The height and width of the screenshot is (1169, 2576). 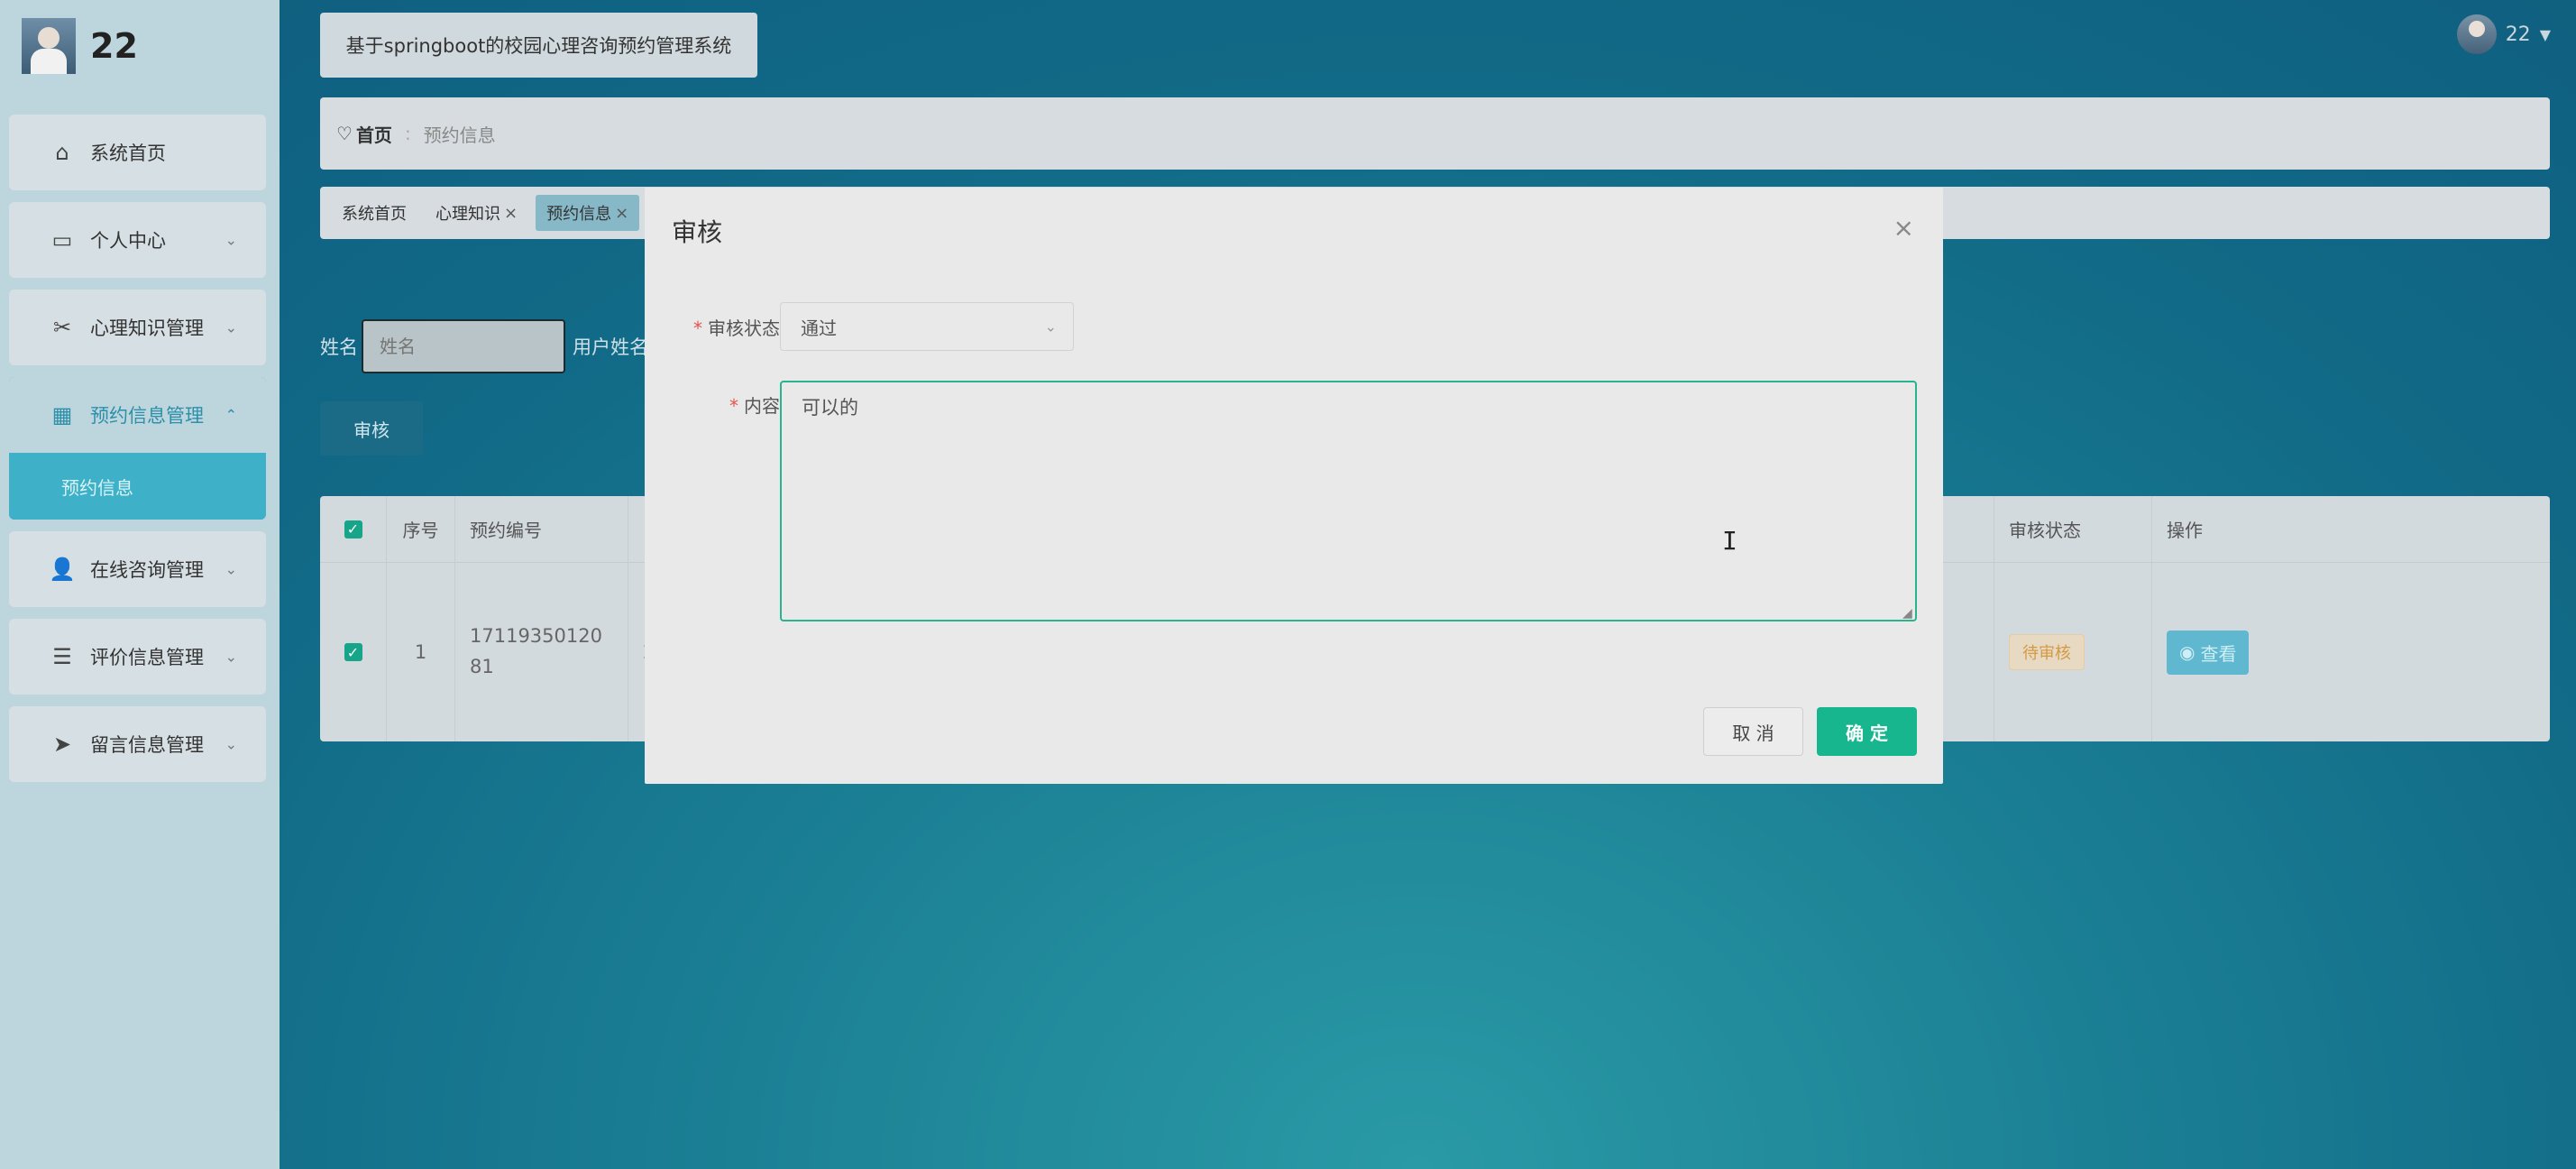 What do you see at coordinates (762, 406) in the screenshot?
I see `content-label-text: 内容` at bounding box center [762, 406].